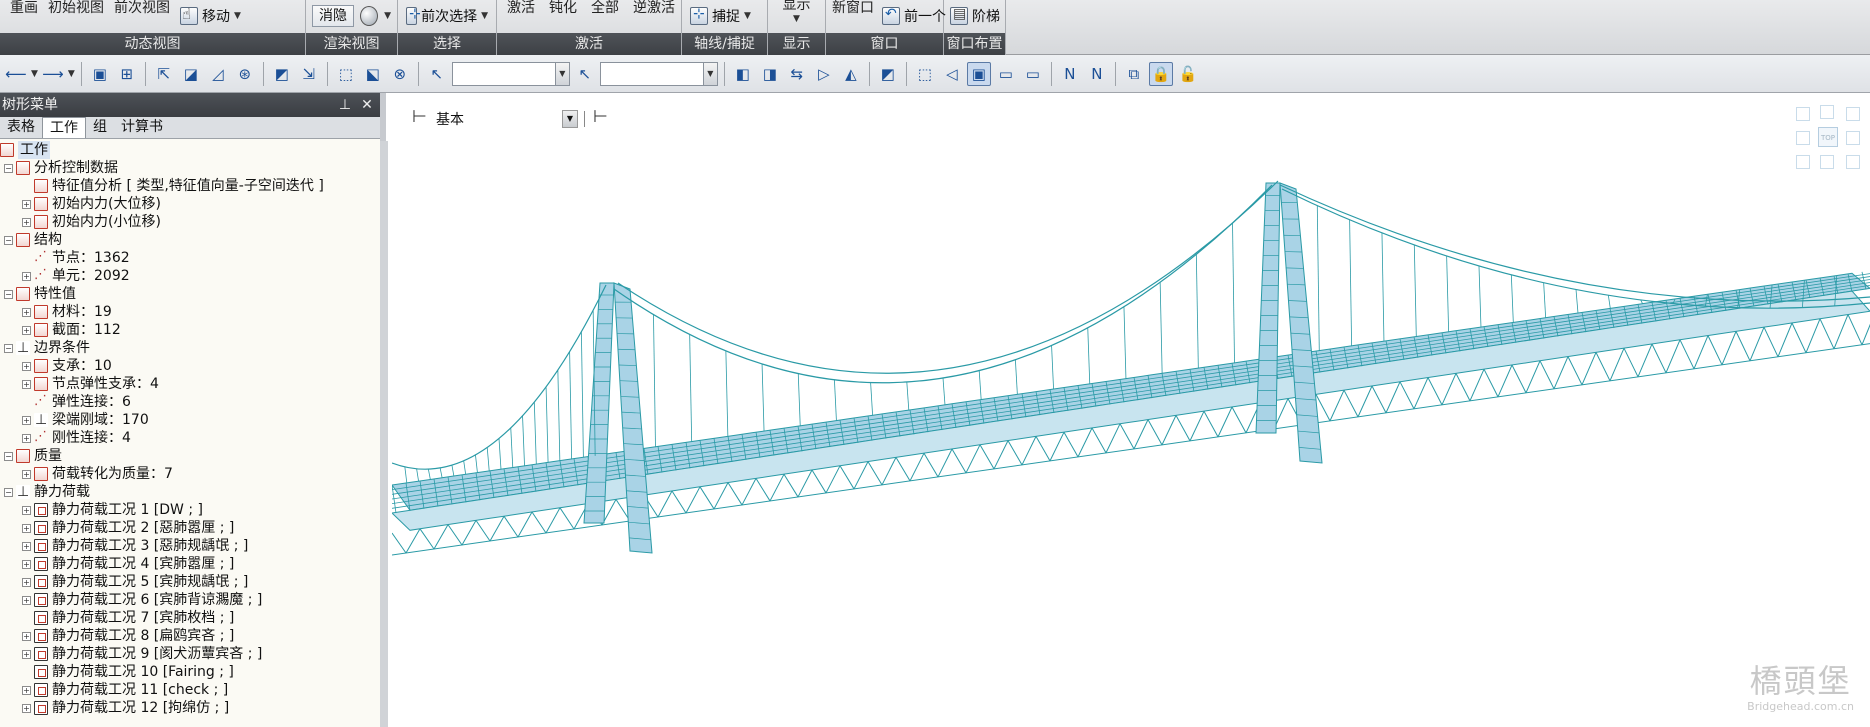 This screenshot has height=727, width=1870. Describe the element at coordinates (186, 690) in the screenshot. I see `tree-item: + 静力荷载工况 11 [check ; ]` at that location.